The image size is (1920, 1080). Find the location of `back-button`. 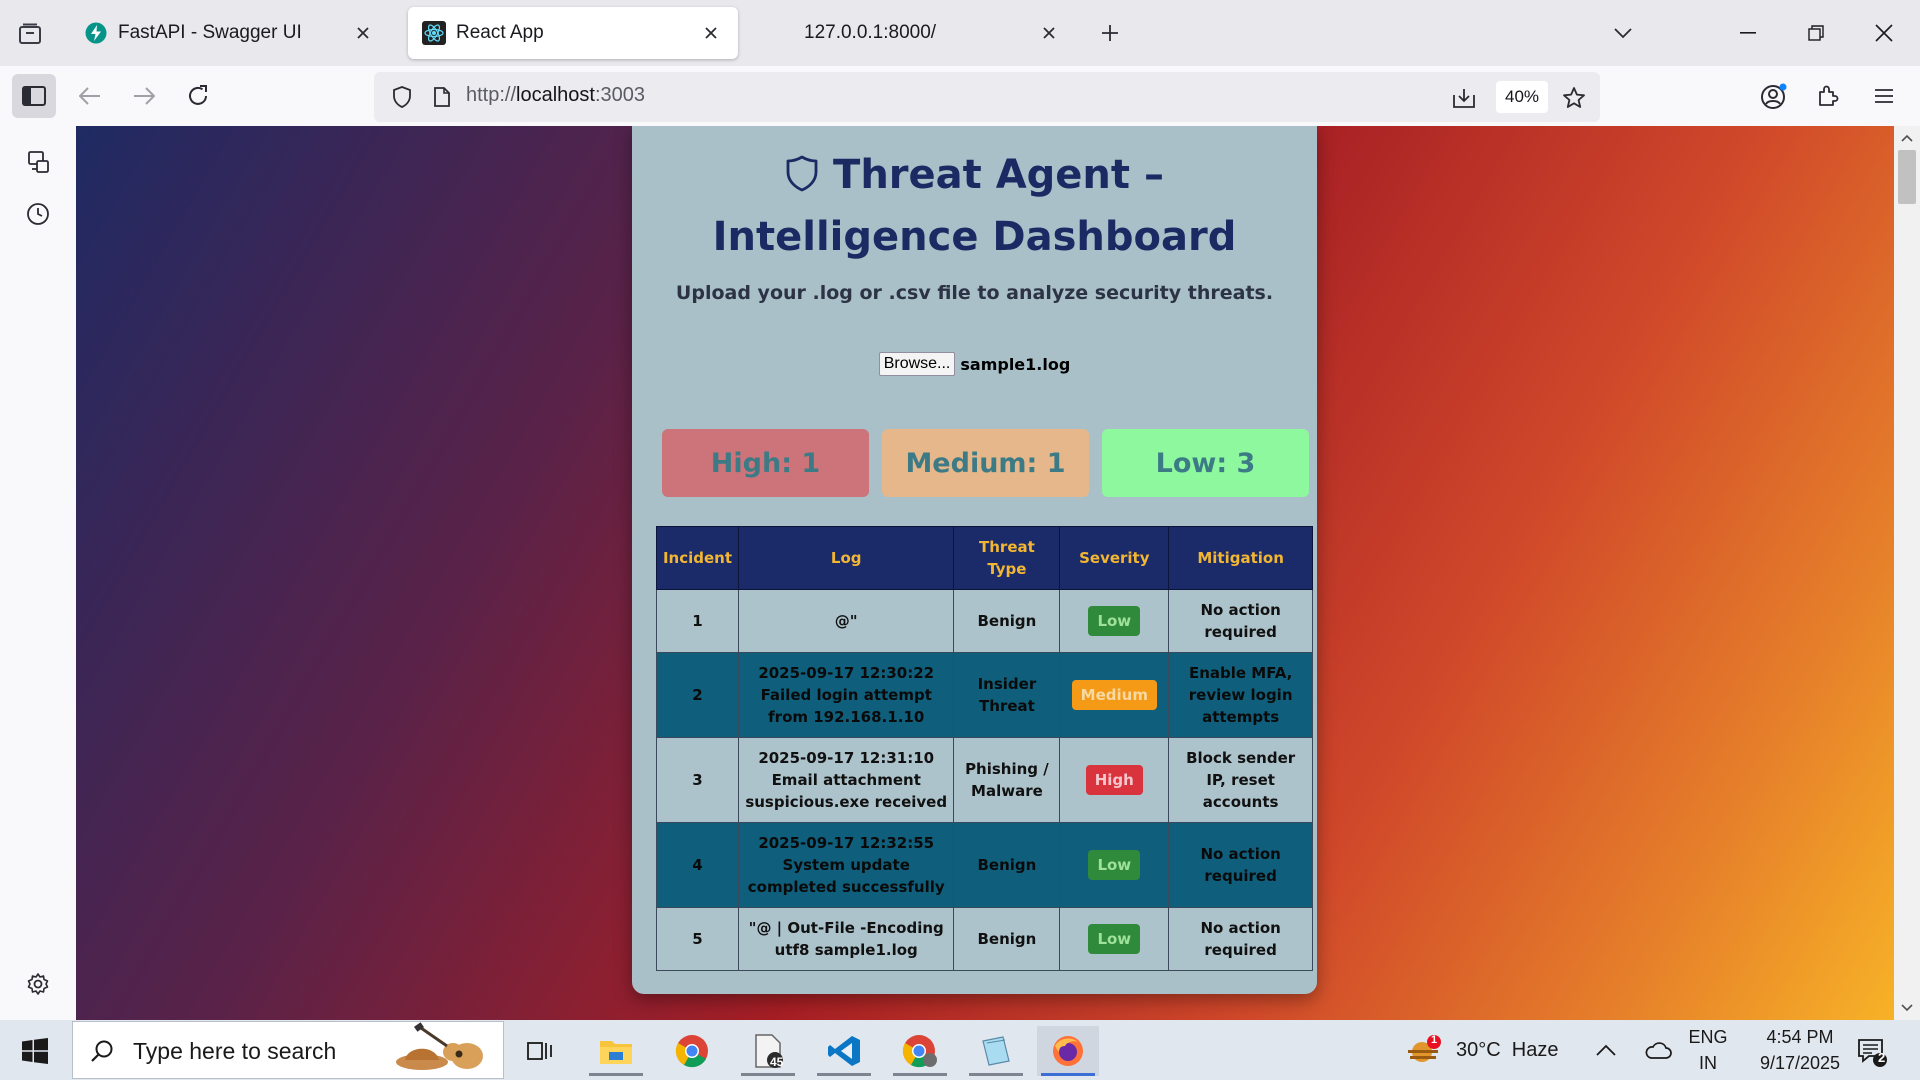

back-button is located at coordinates (90, 96).